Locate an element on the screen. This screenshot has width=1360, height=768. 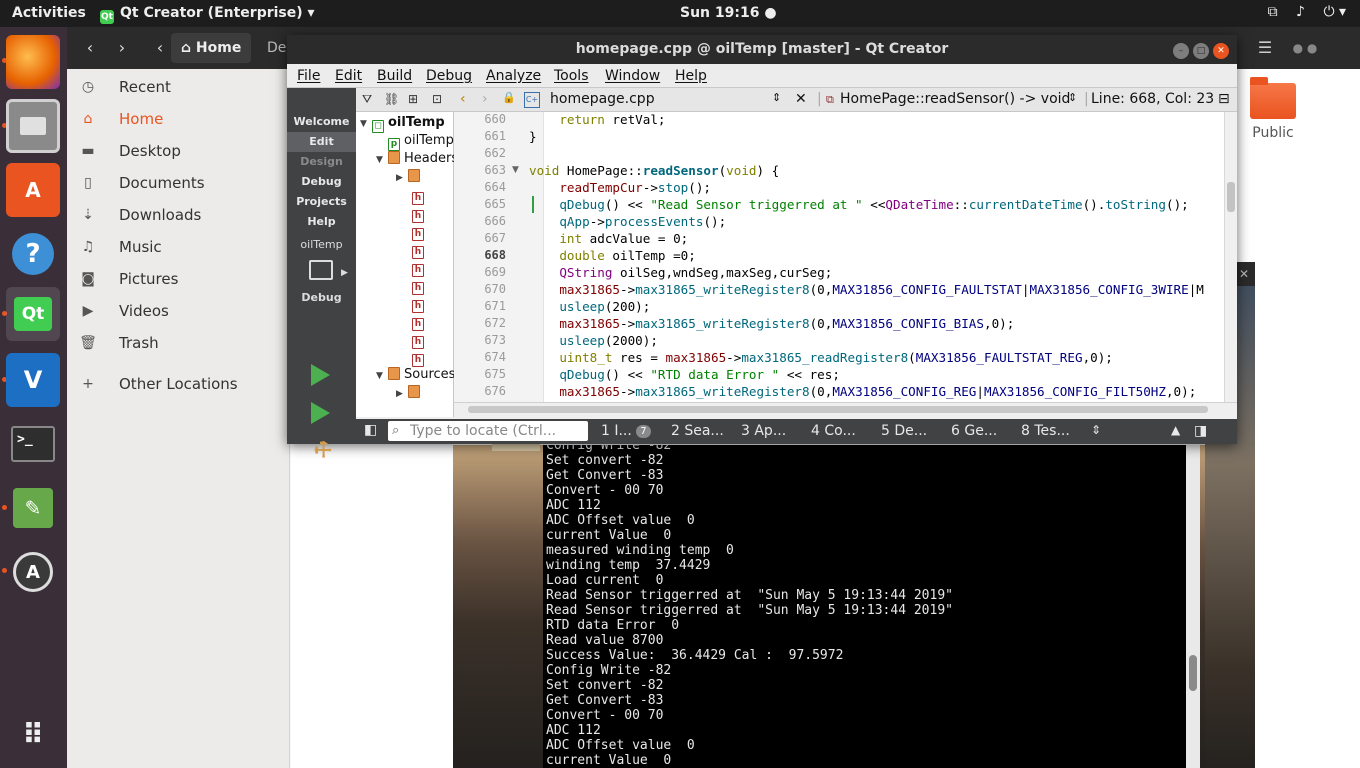
code-line: void HomePage::readSensor(void) { is located at coordinates (654, 170).